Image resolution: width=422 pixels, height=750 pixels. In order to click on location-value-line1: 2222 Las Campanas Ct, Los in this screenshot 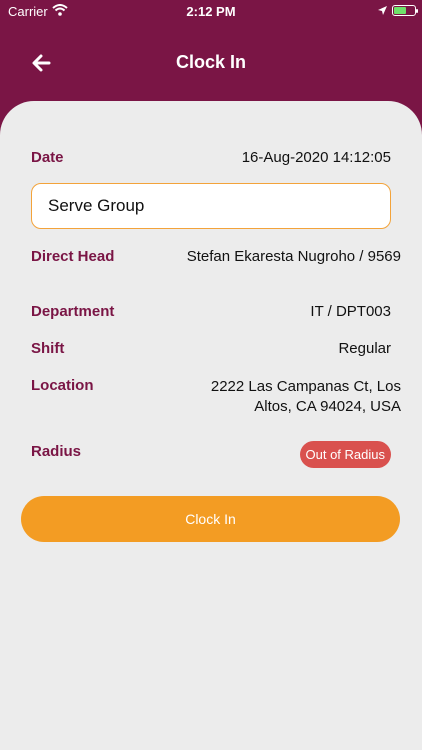, I will do `click(305, 386)`.